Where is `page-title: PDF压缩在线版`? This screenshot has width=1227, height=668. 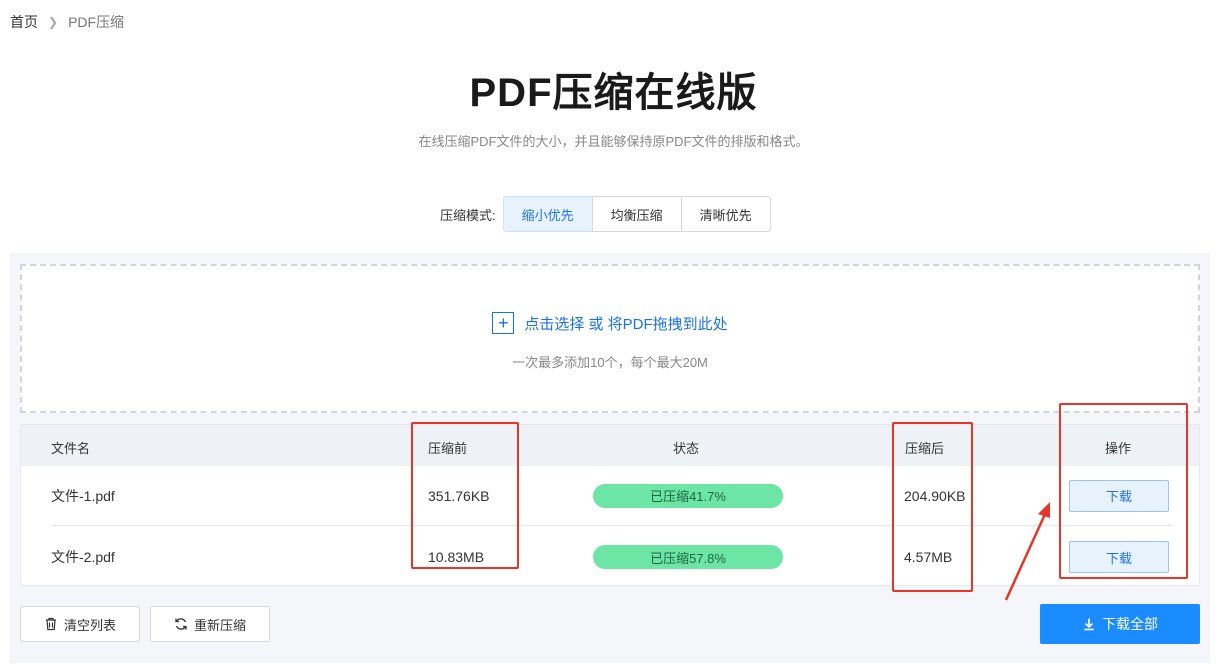
page-title: PDF压缩在线版 is located at coordinates (613, 93).